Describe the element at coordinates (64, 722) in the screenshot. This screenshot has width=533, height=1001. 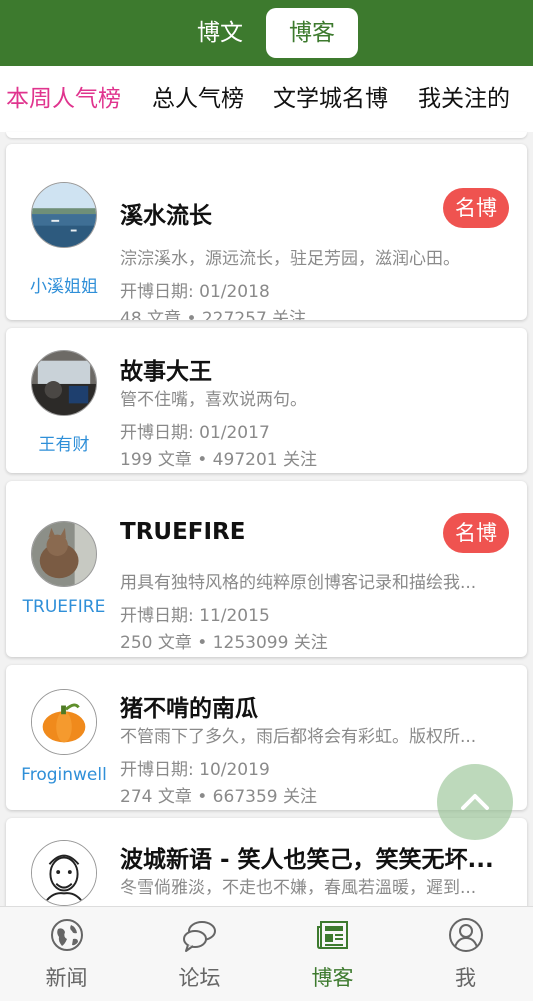
I see `pumpkin-avatar-icon` at that location.